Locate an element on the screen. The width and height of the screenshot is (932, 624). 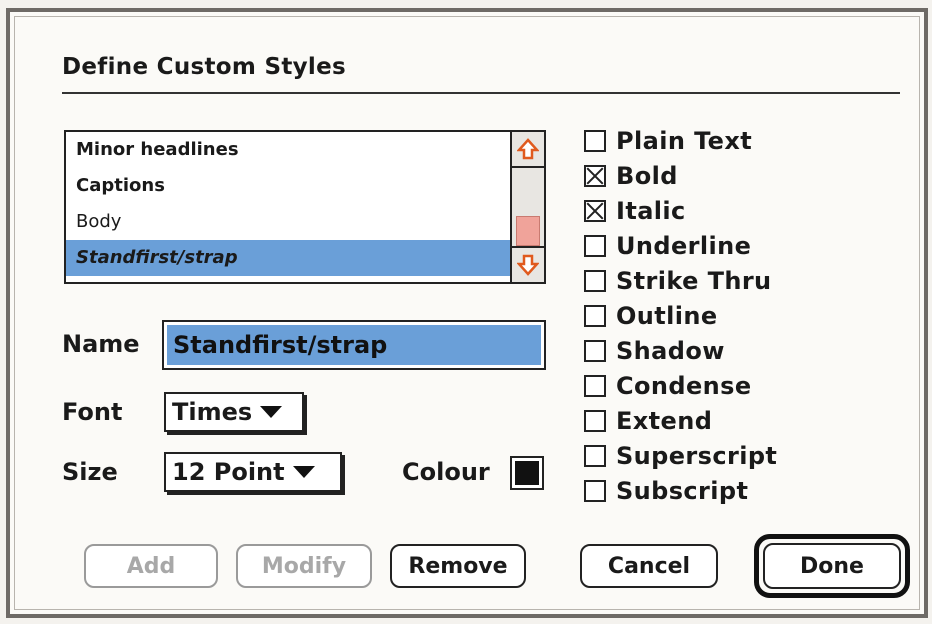
checkbox-label: Superscript is located at coordinates (697, 456).